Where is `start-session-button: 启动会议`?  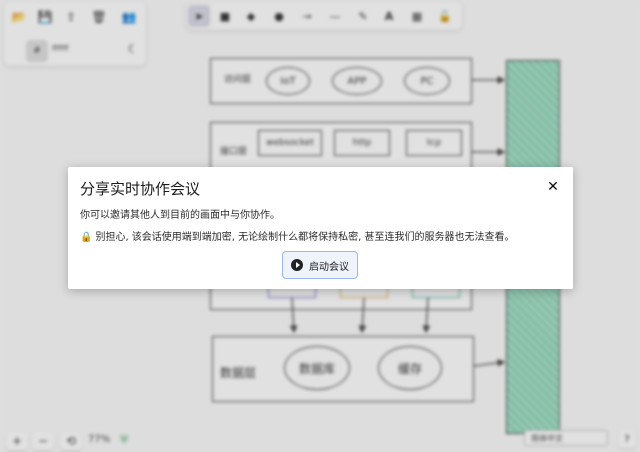
start-session-button: 启动会议 is located at coordinates (320, 265).